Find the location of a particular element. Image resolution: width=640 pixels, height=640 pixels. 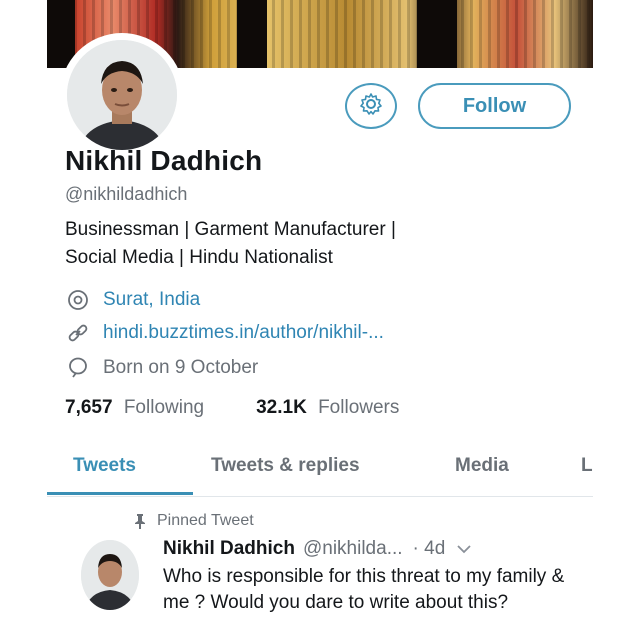

tweet-avatar is located at coordinates (110, 575).